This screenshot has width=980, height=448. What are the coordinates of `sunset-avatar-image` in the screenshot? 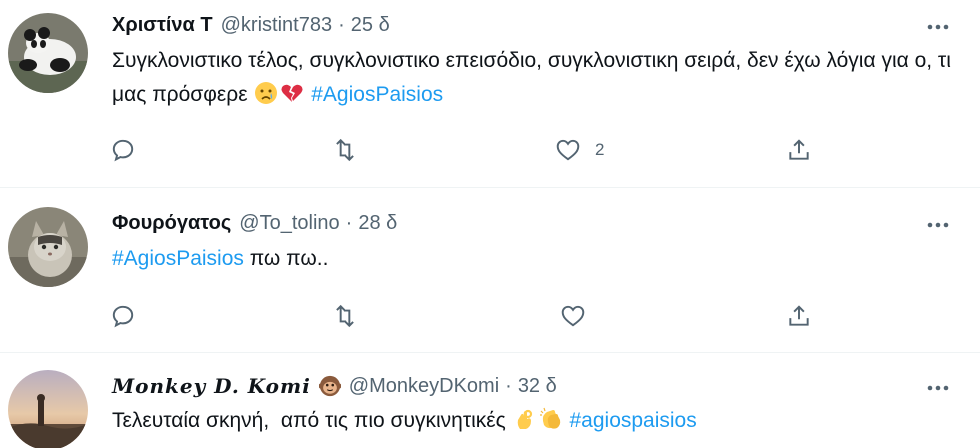 It's located at (48, 409).